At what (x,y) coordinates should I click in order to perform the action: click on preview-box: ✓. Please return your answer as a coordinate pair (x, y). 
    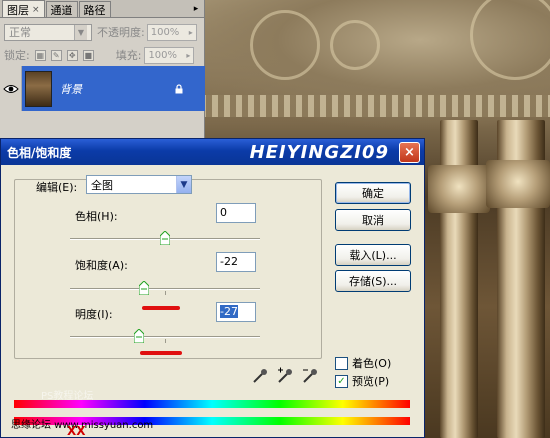
    Looking at the image, I should click on (341, 381).